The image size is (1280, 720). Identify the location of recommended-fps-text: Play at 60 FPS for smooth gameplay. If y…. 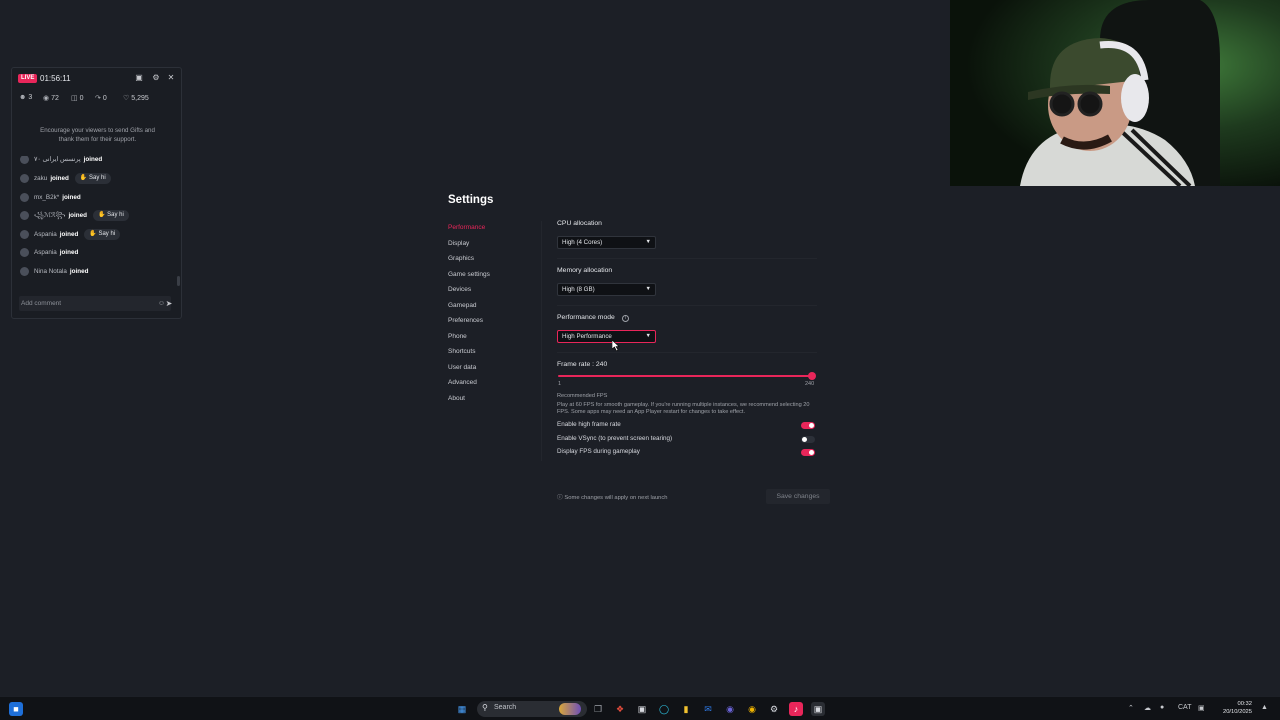
(683, 408).